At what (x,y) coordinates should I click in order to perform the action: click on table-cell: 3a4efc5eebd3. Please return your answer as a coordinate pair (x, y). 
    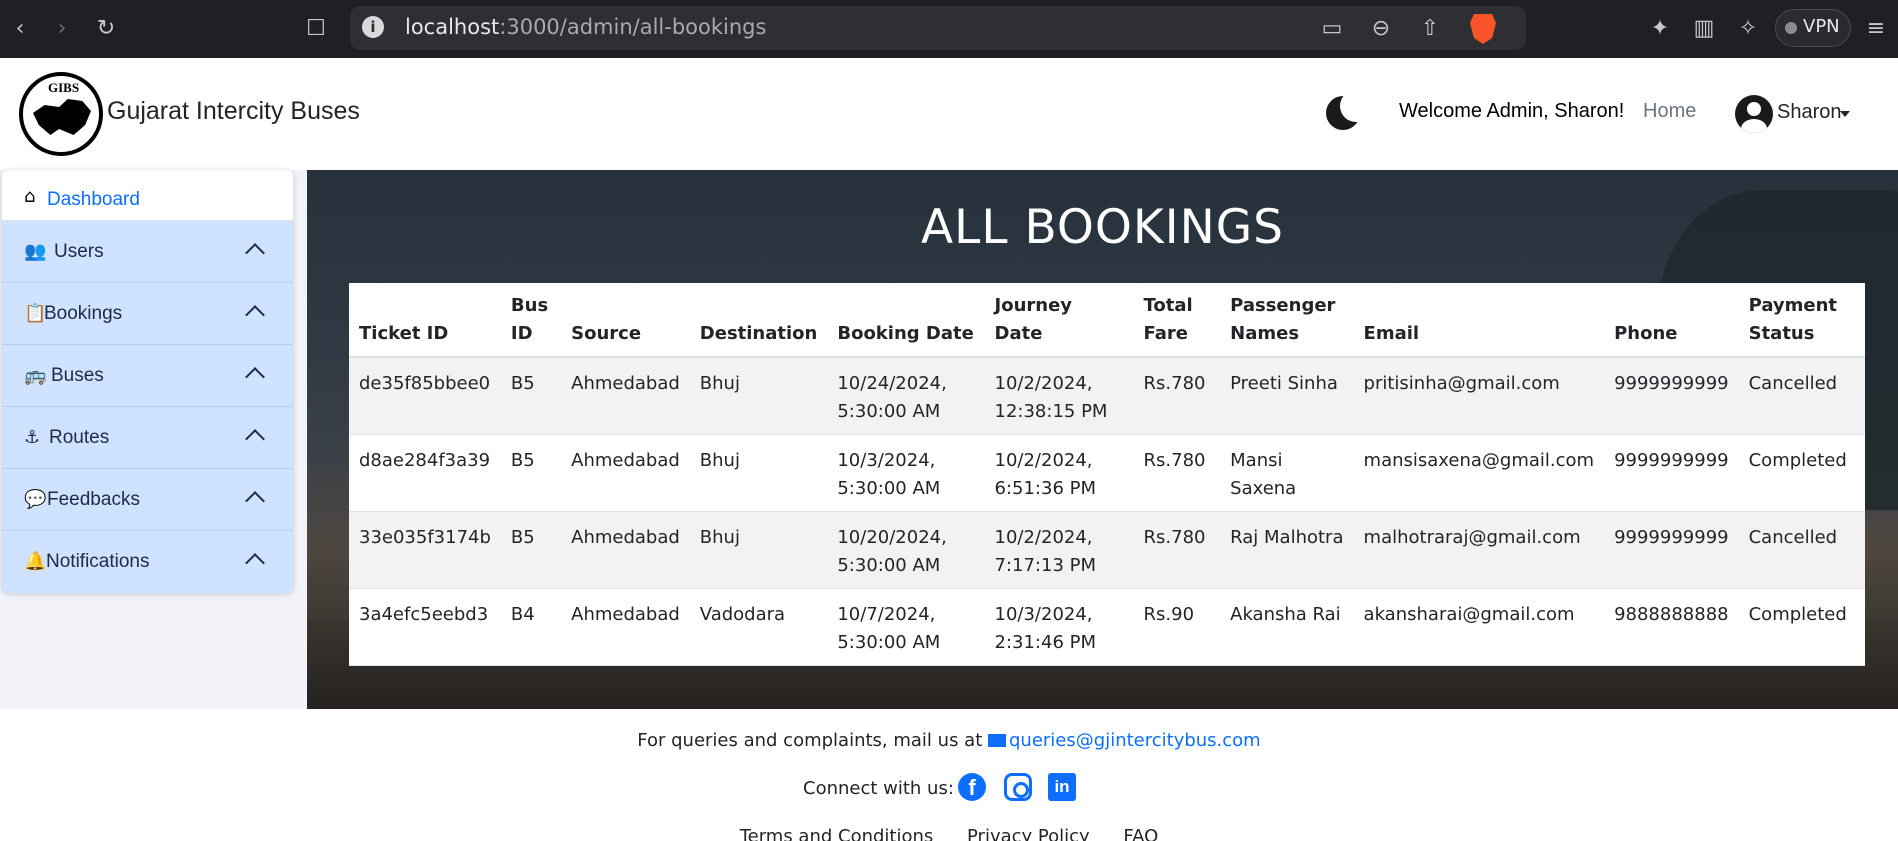
    Looking at the image, I should click on (425, 627).